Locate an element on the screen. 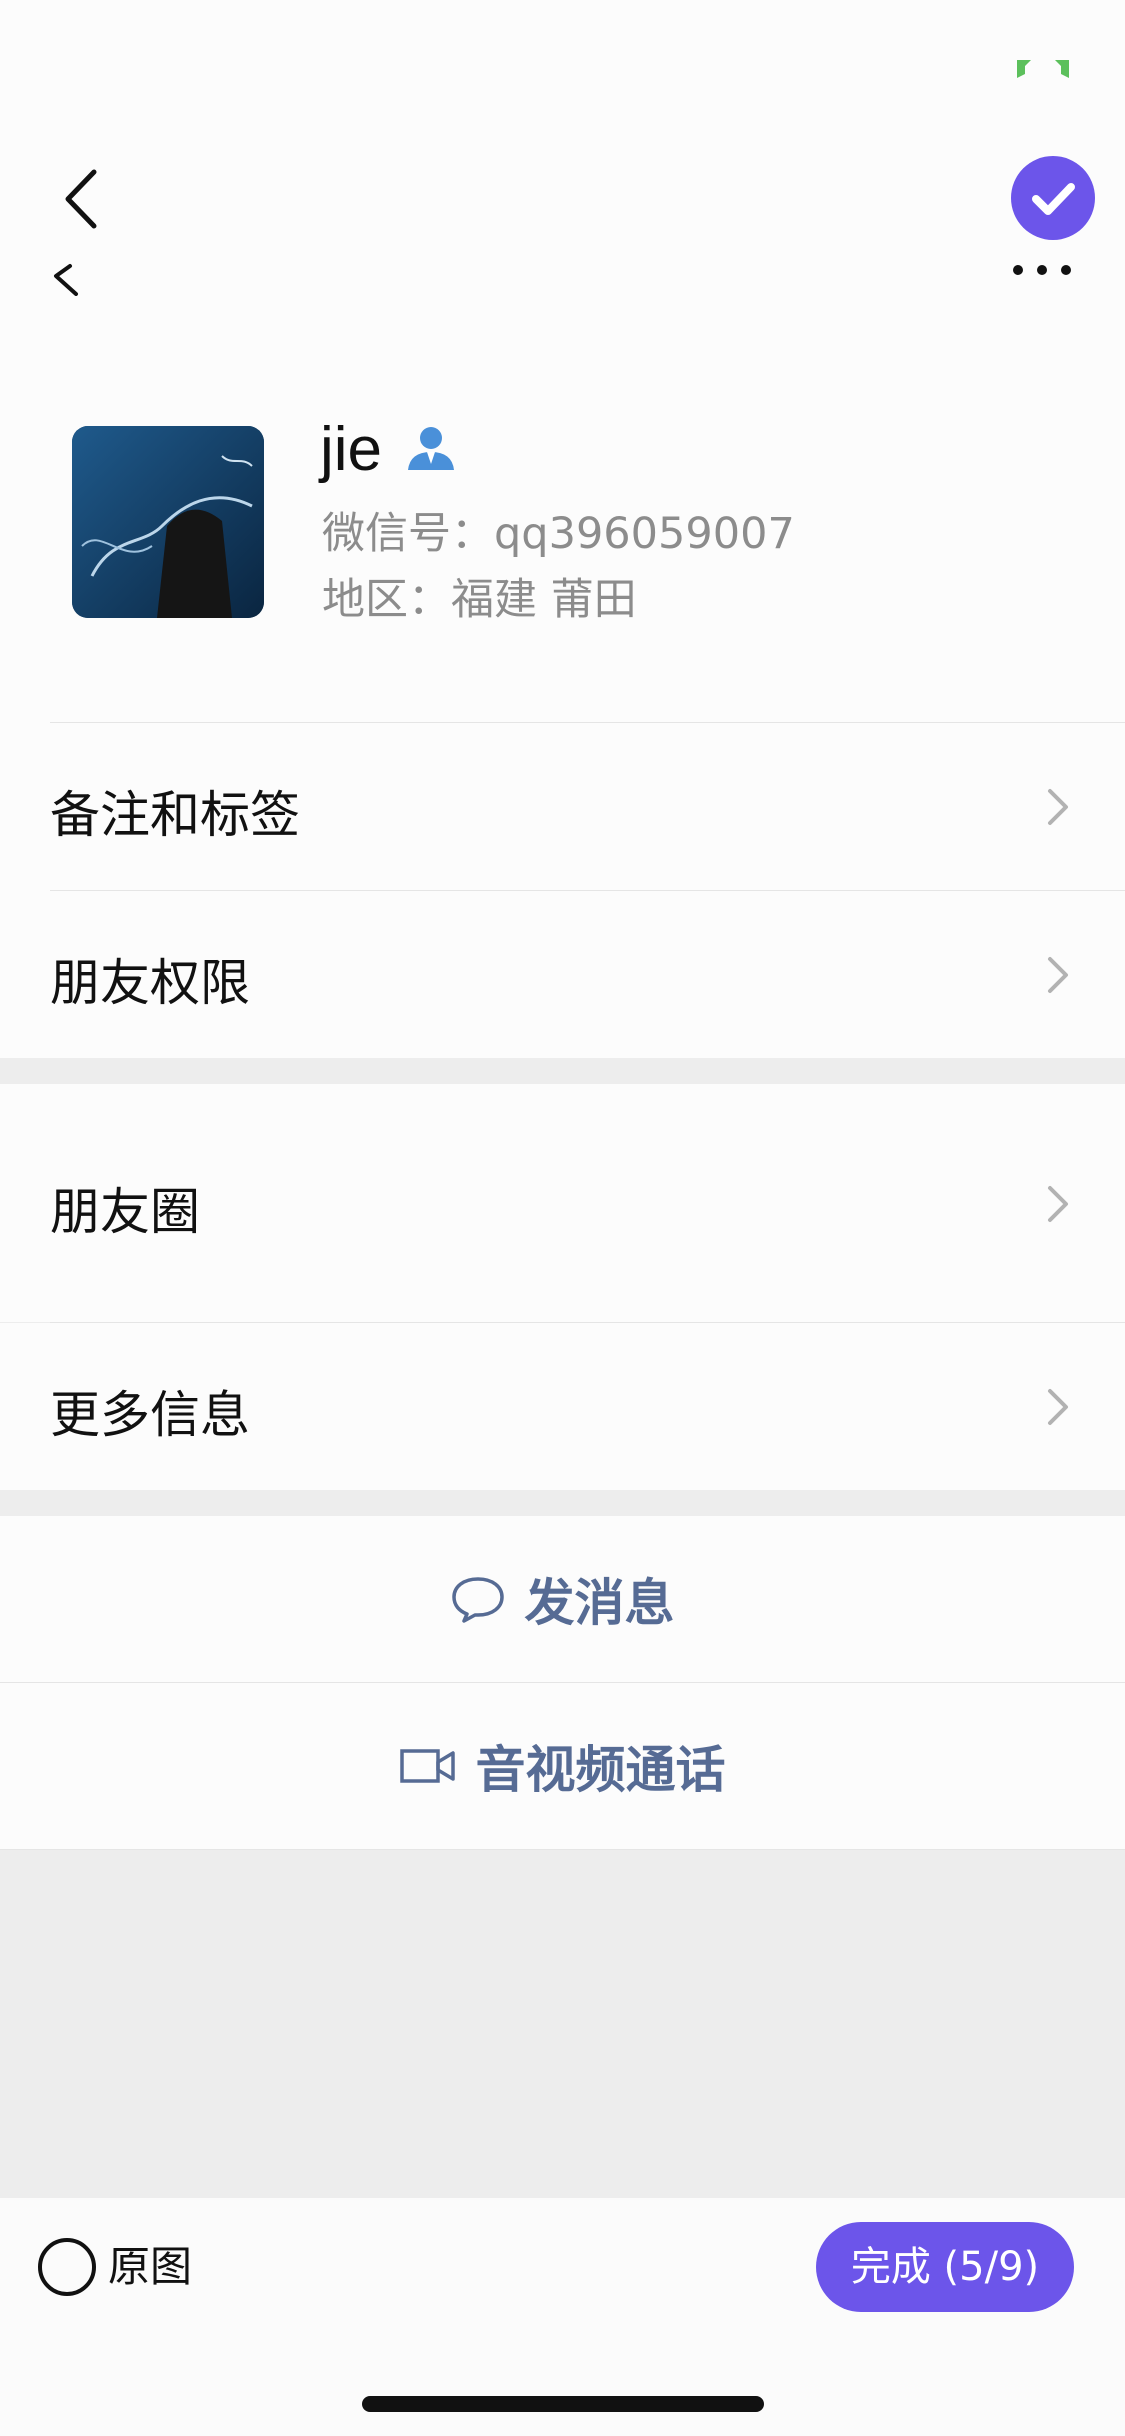 The width and height of the screenshot is (1125, 2436). check-icon is located at coordinates (1053, 199).